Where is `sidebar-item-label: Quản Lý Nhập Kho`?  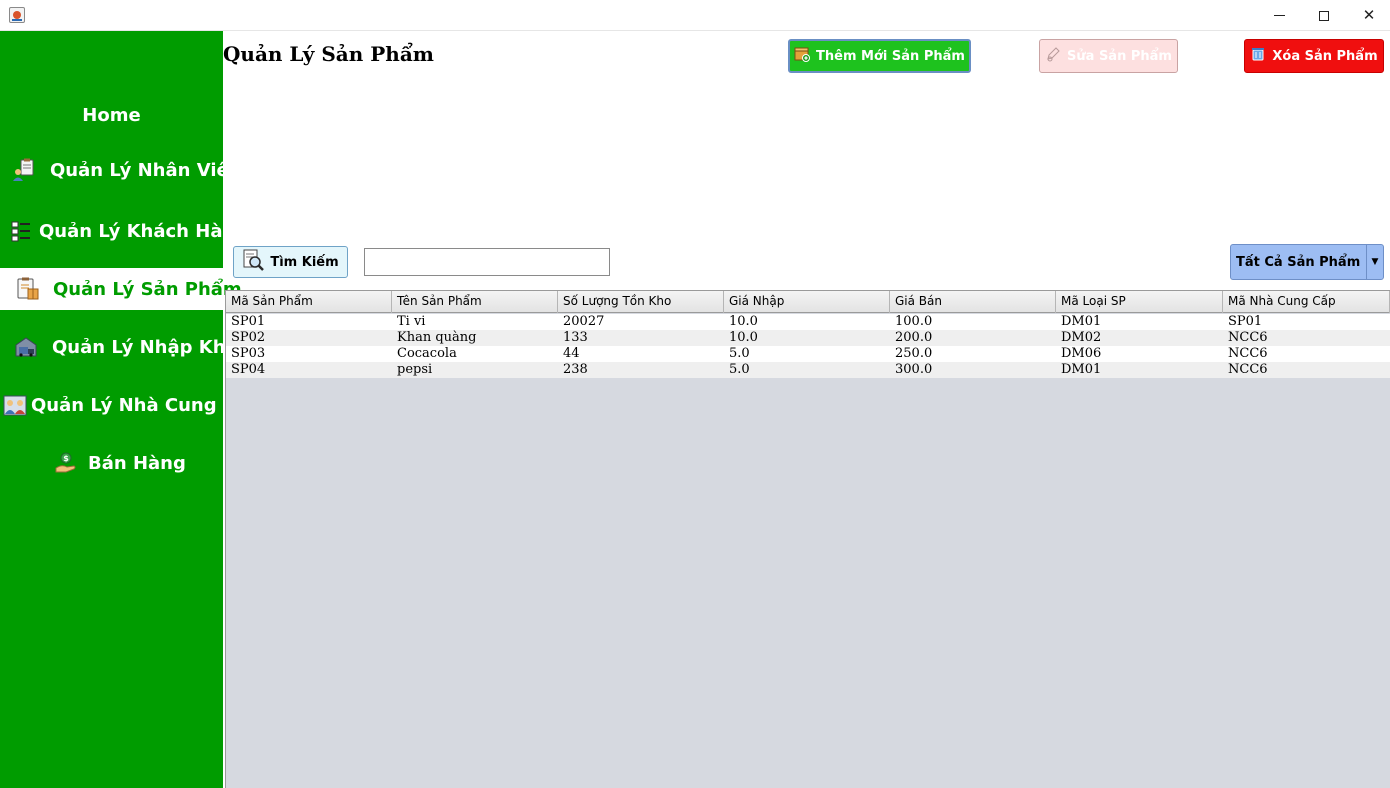 sidebar-item-label: Quản Lý Nhập Kho is located at coordinates (145, 347).